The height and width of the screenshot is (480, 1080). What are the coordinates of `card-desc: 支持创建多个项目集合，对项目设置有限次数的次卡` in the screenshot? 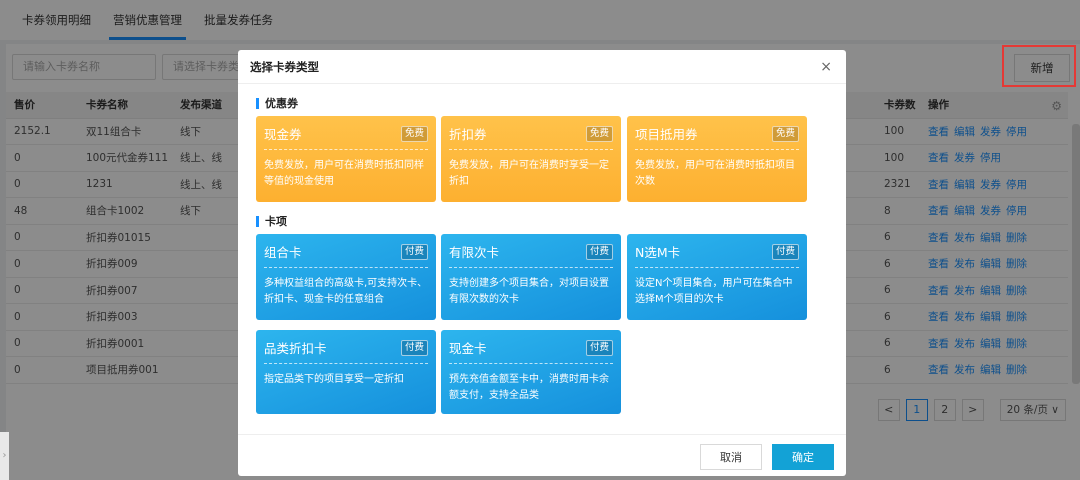 It's located at (529, 291).